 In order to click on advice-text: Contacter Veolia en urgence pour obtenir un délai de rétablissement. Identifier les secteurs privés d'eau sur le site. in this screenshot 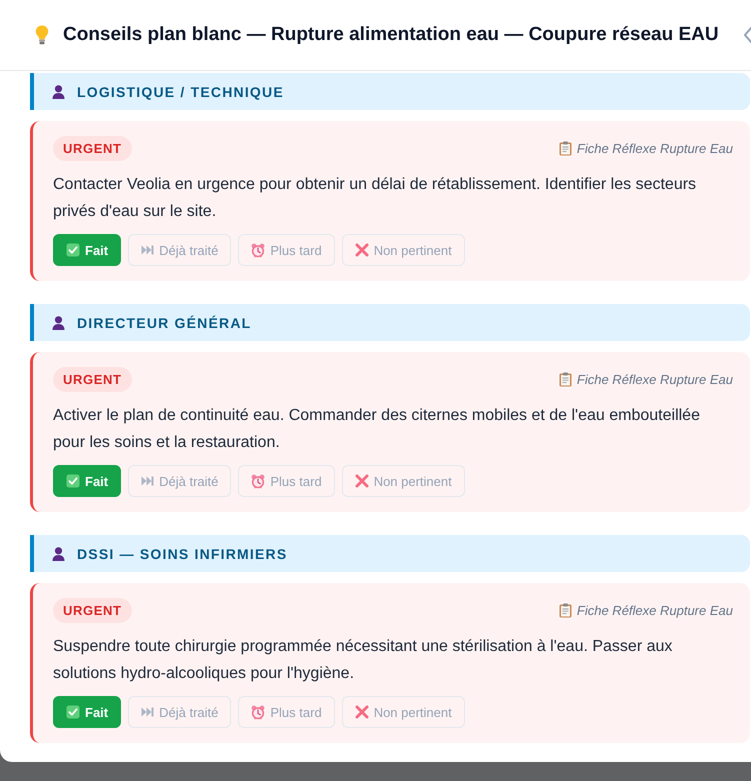, I will do `click(375, 198)`.